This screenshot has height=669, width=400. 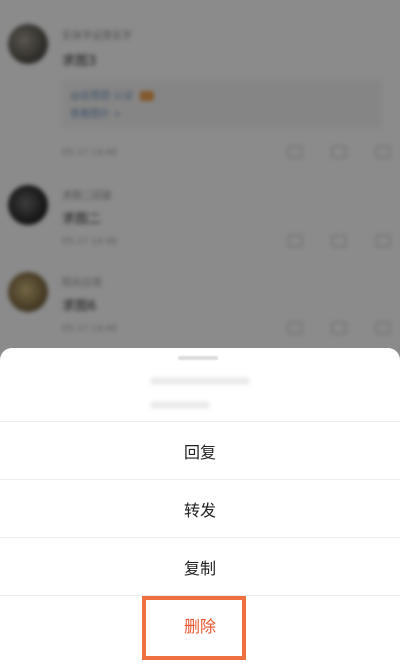 I want to click on delete-highlight-box, so click(x=194, y=628).